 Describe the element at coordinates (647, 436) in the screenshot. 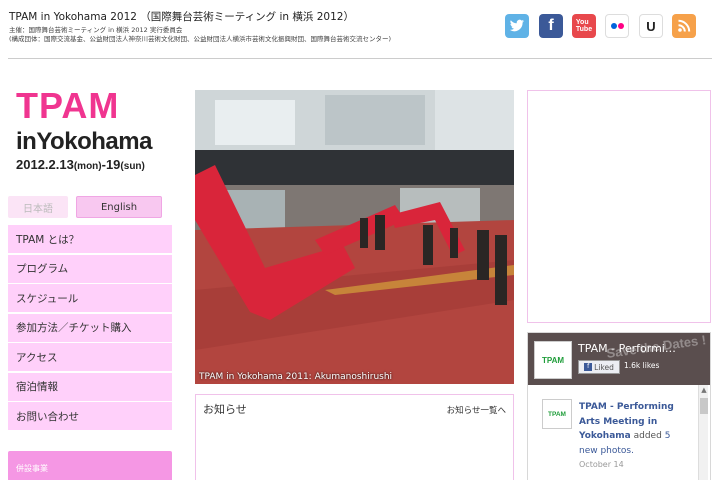

I see `facebook-post-action: added` at that location.